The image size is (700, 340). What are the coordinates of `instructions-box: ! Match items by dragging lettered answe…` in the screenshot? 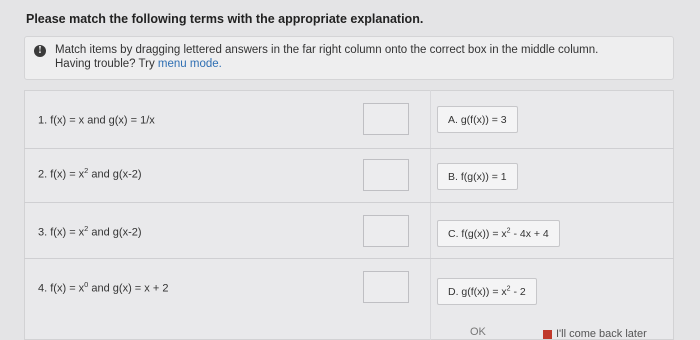 It's located at (349, 58).